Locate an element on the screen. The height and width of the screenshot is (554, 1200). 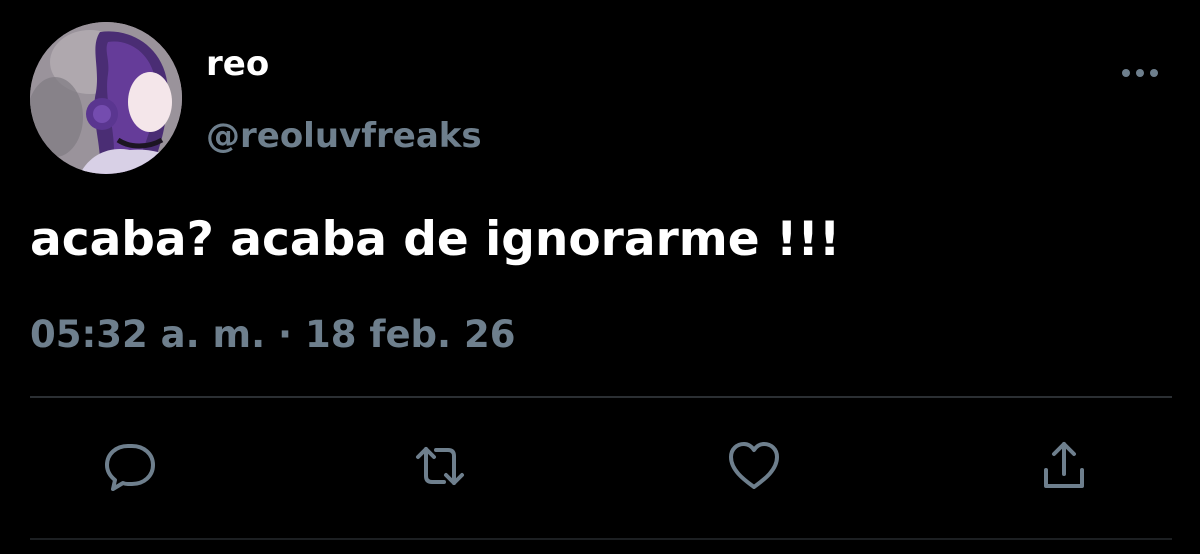
more-options-button is located at coordinates (1140, 73).